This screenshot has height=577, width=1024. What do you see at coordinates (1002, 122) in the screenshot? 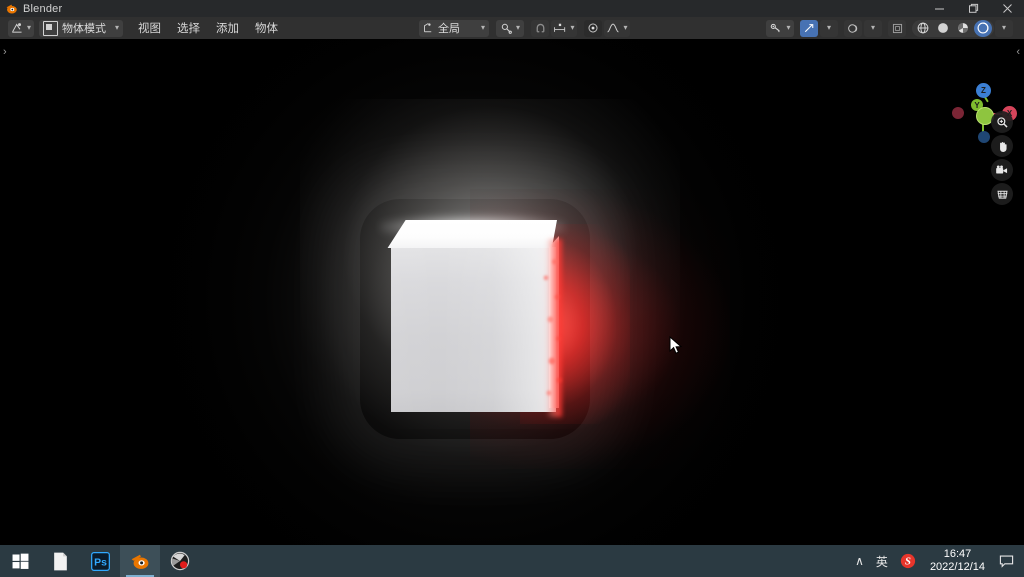
I see `zoom-icon` at bounding box center [1002, 122].